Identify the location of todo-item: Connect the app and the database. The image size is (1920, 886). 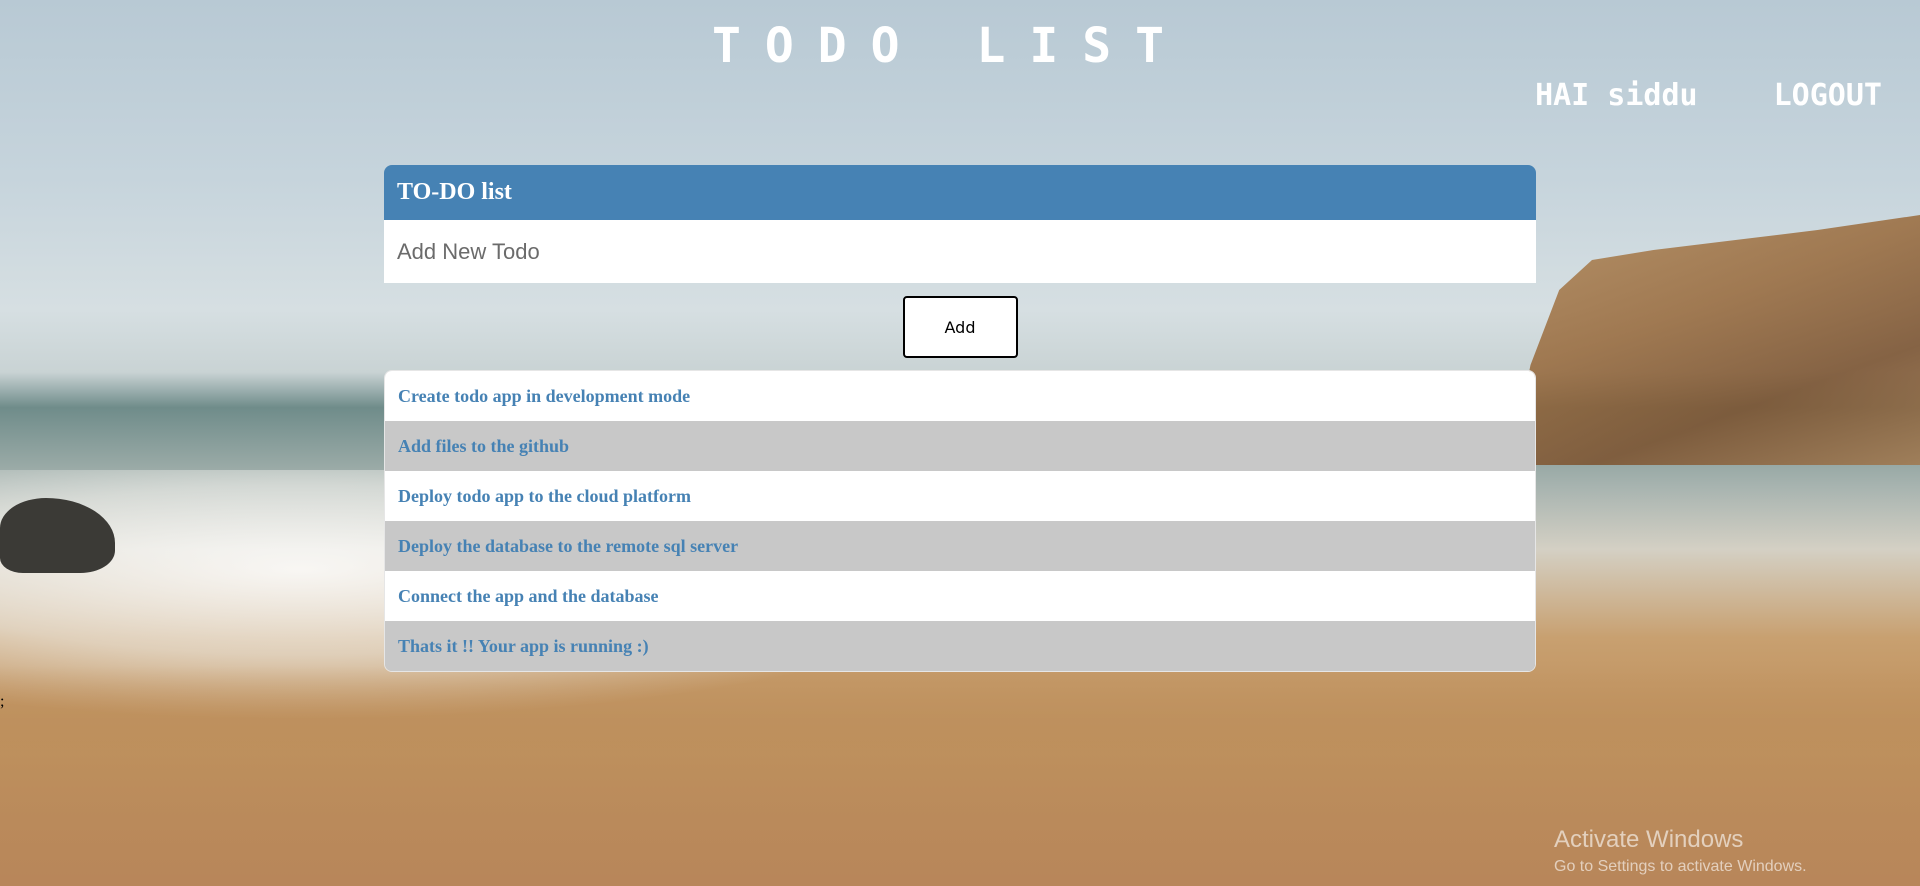
(960, 596).